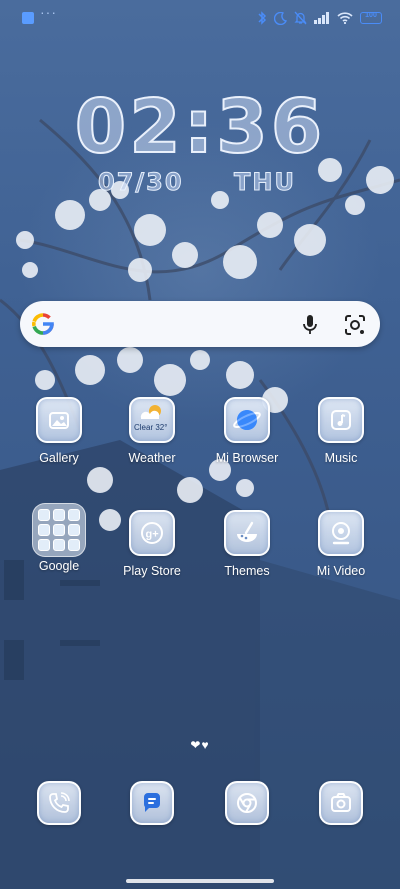  I want to click on status-bar: ··· 100, so click(202, 17).